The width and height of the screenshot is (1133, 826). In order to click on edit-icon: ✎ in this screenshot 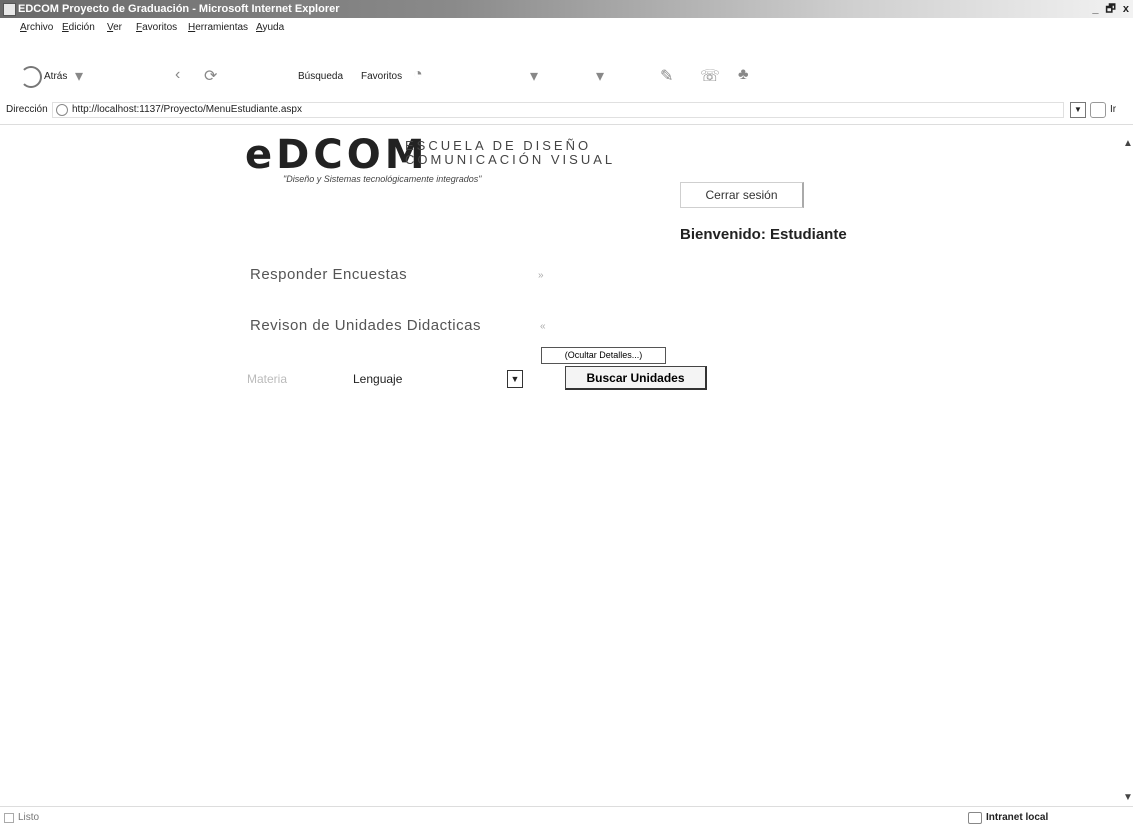, I will do `click(666, 76)`.